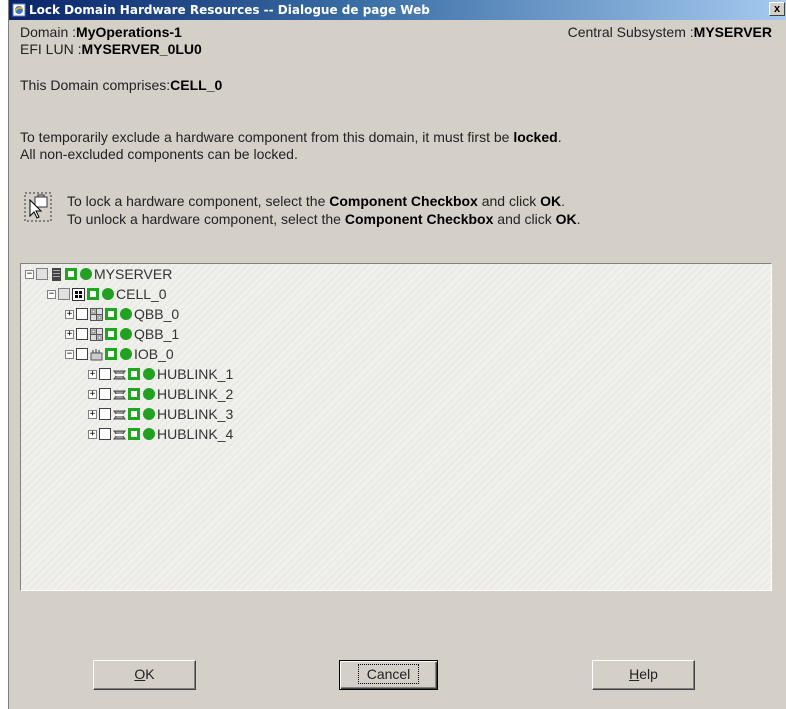  I want to click on tree-node-hublink-1: + HUBLINK_1, so click(160, 374).